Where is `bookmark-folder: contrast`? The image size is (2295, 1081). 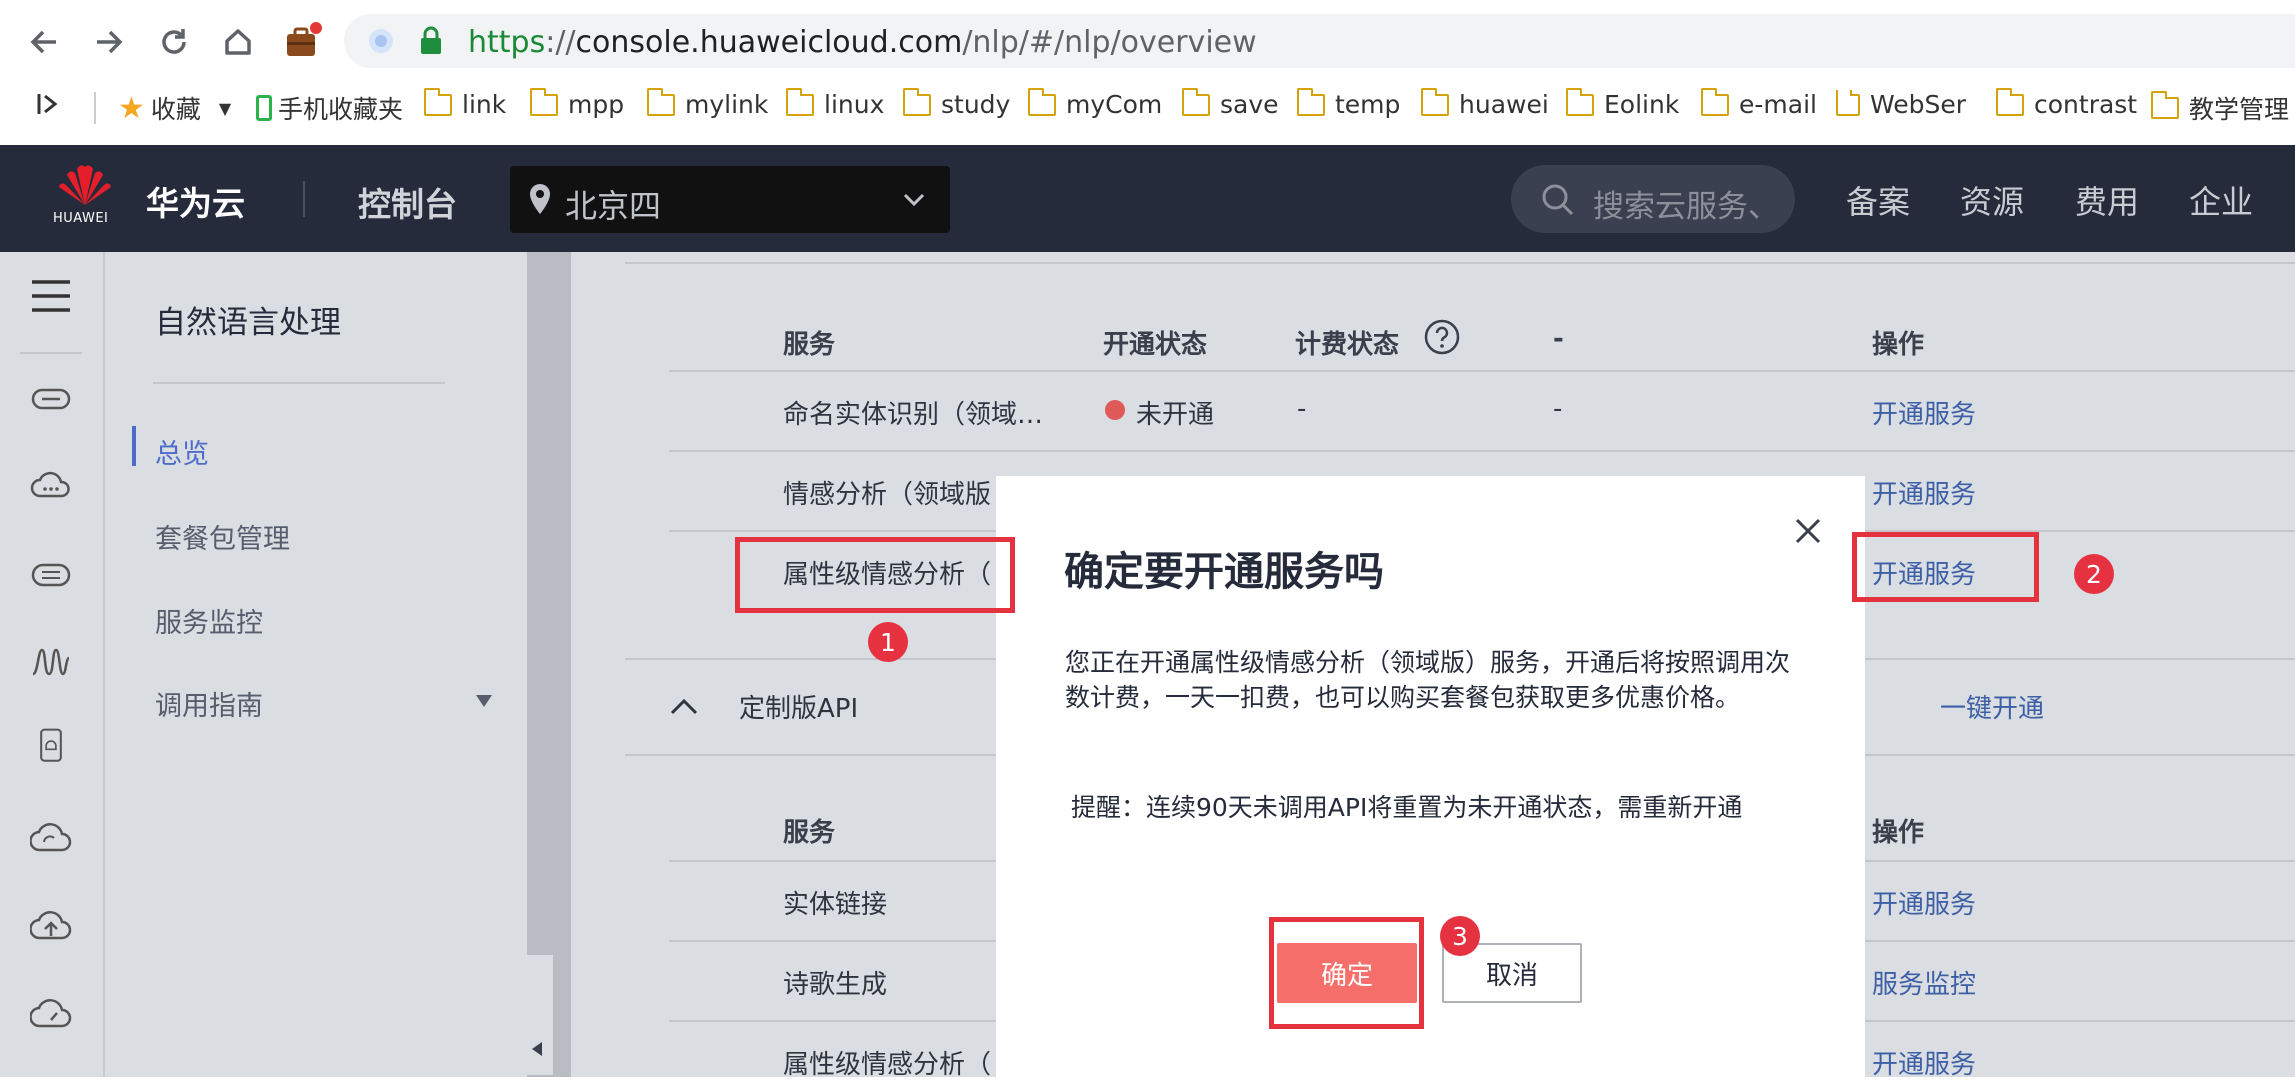 bookmark-folder: contrast is located at coordinates (2066, 103).